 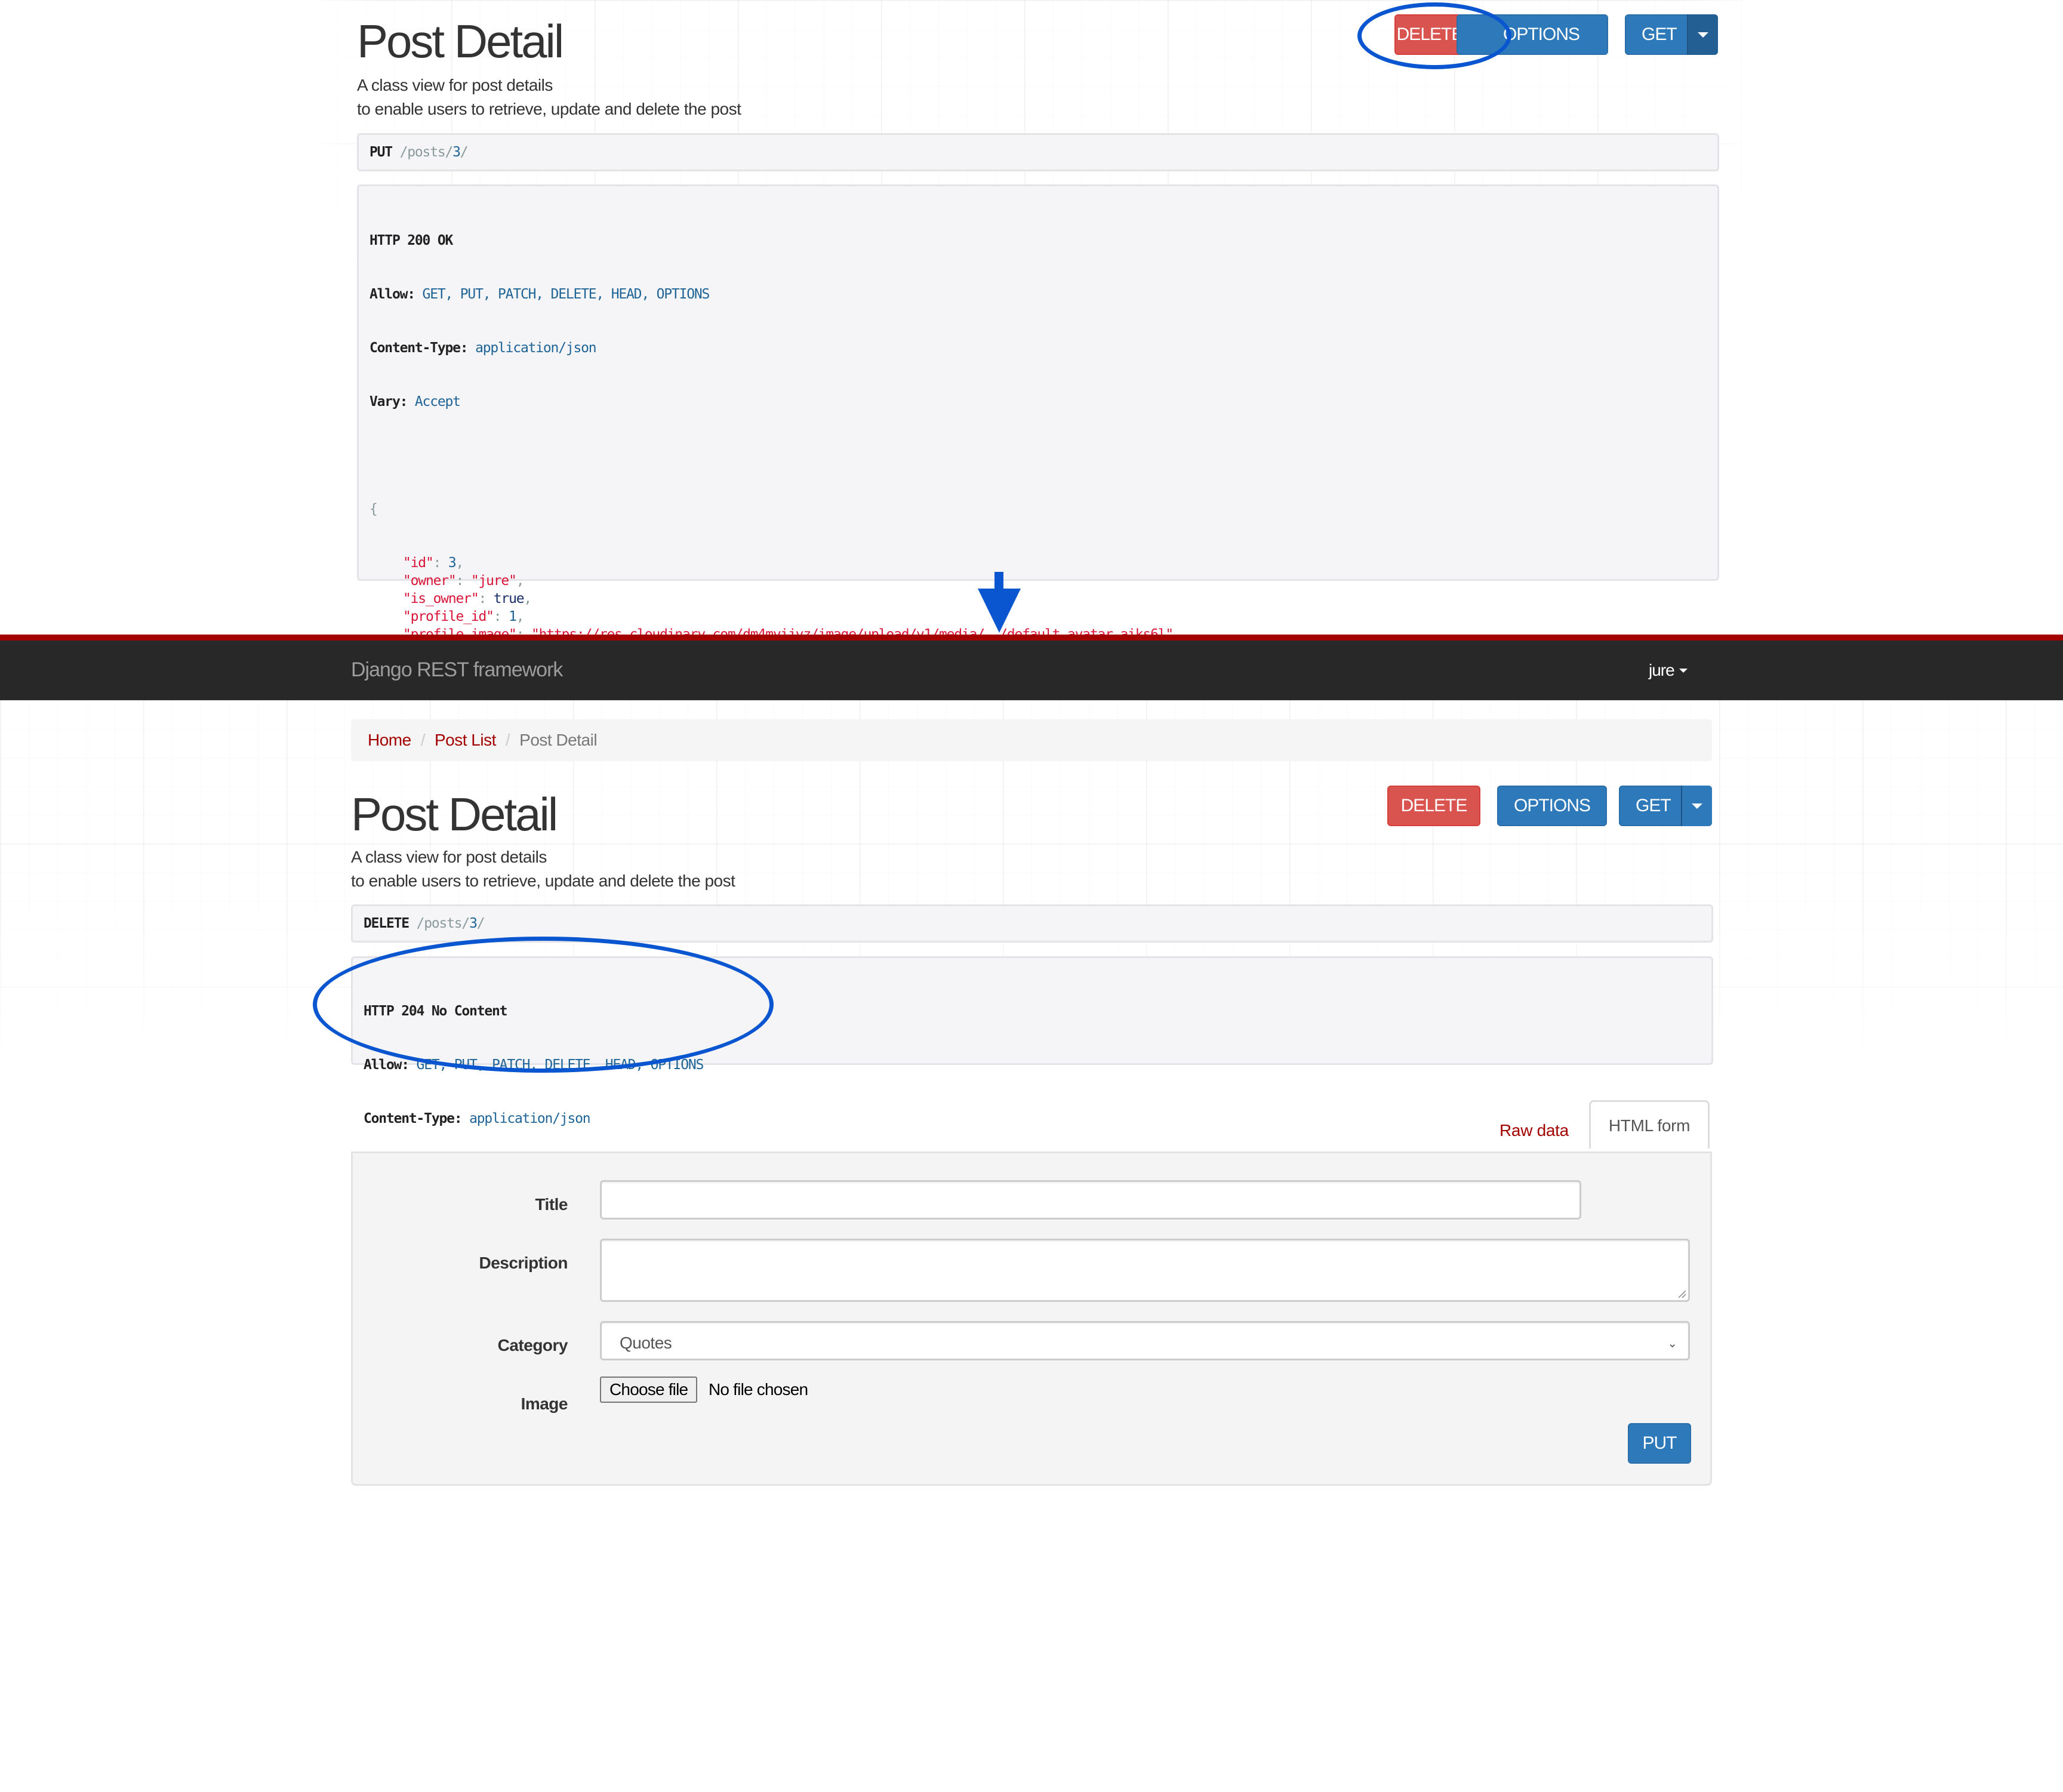 I want to click on image-label: Image, so click(x=544, y=1403).